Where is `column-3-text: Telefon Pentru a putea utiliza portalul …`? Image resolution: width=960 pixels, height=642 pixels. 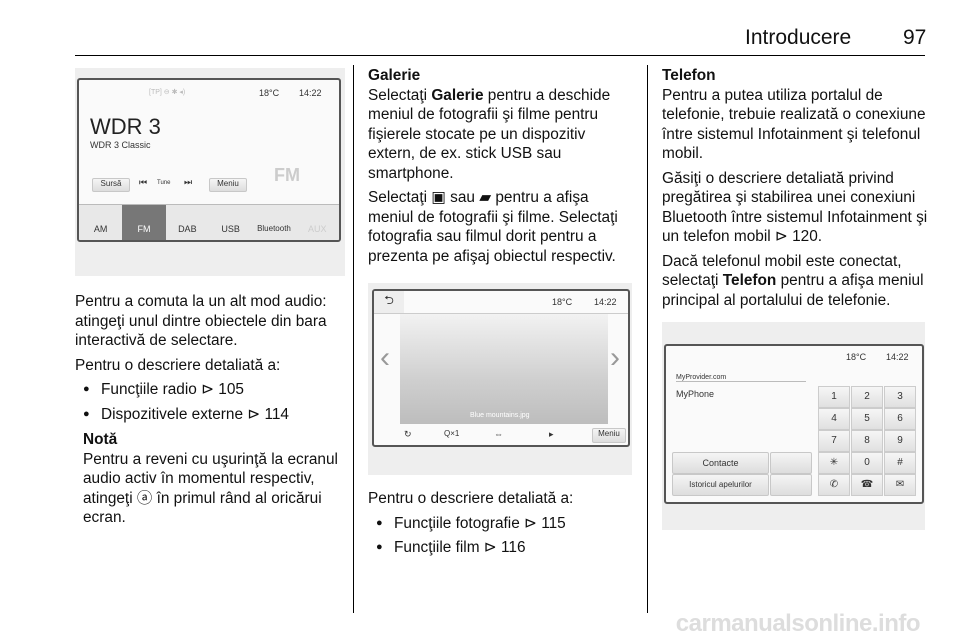 column-3-text: Telefon Pentru a putea utiliza portalul … is located at coordinates (795, 190).